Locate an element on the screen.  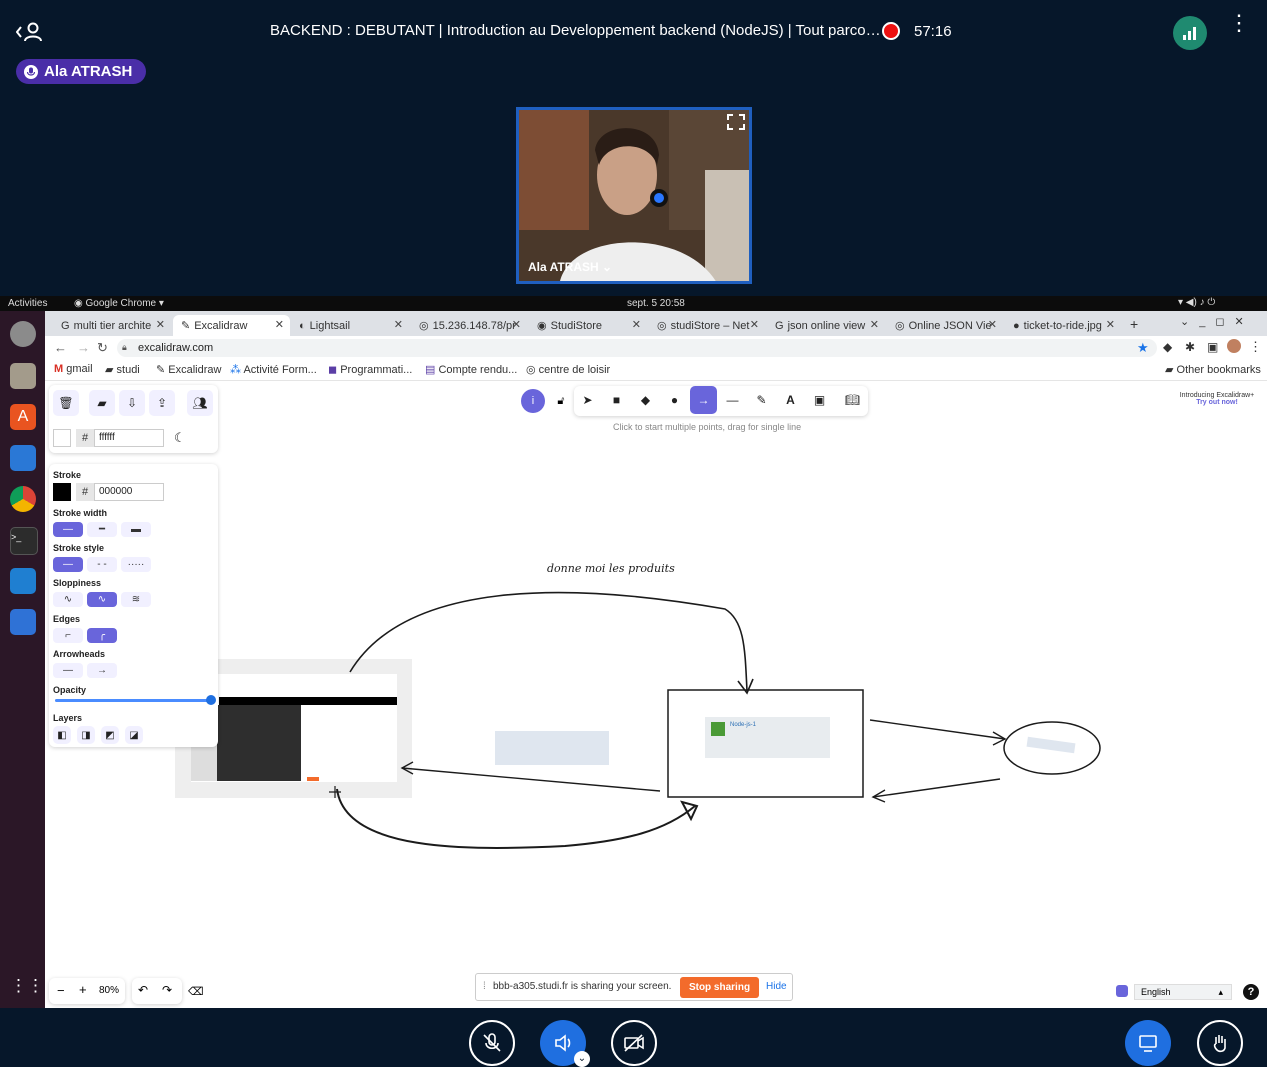
hide-button: Hide is located at coordinates (776, 986).